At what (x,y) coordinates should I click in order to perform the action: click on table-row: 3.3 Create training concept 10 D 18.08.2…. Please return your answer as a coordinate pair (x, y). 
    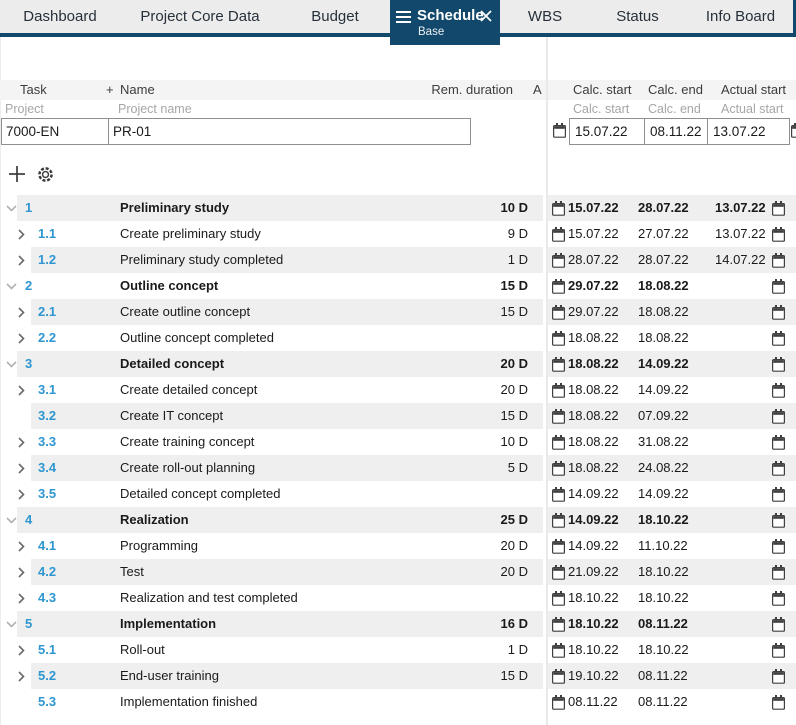
    Looking at the image, I should click on (398, 442).